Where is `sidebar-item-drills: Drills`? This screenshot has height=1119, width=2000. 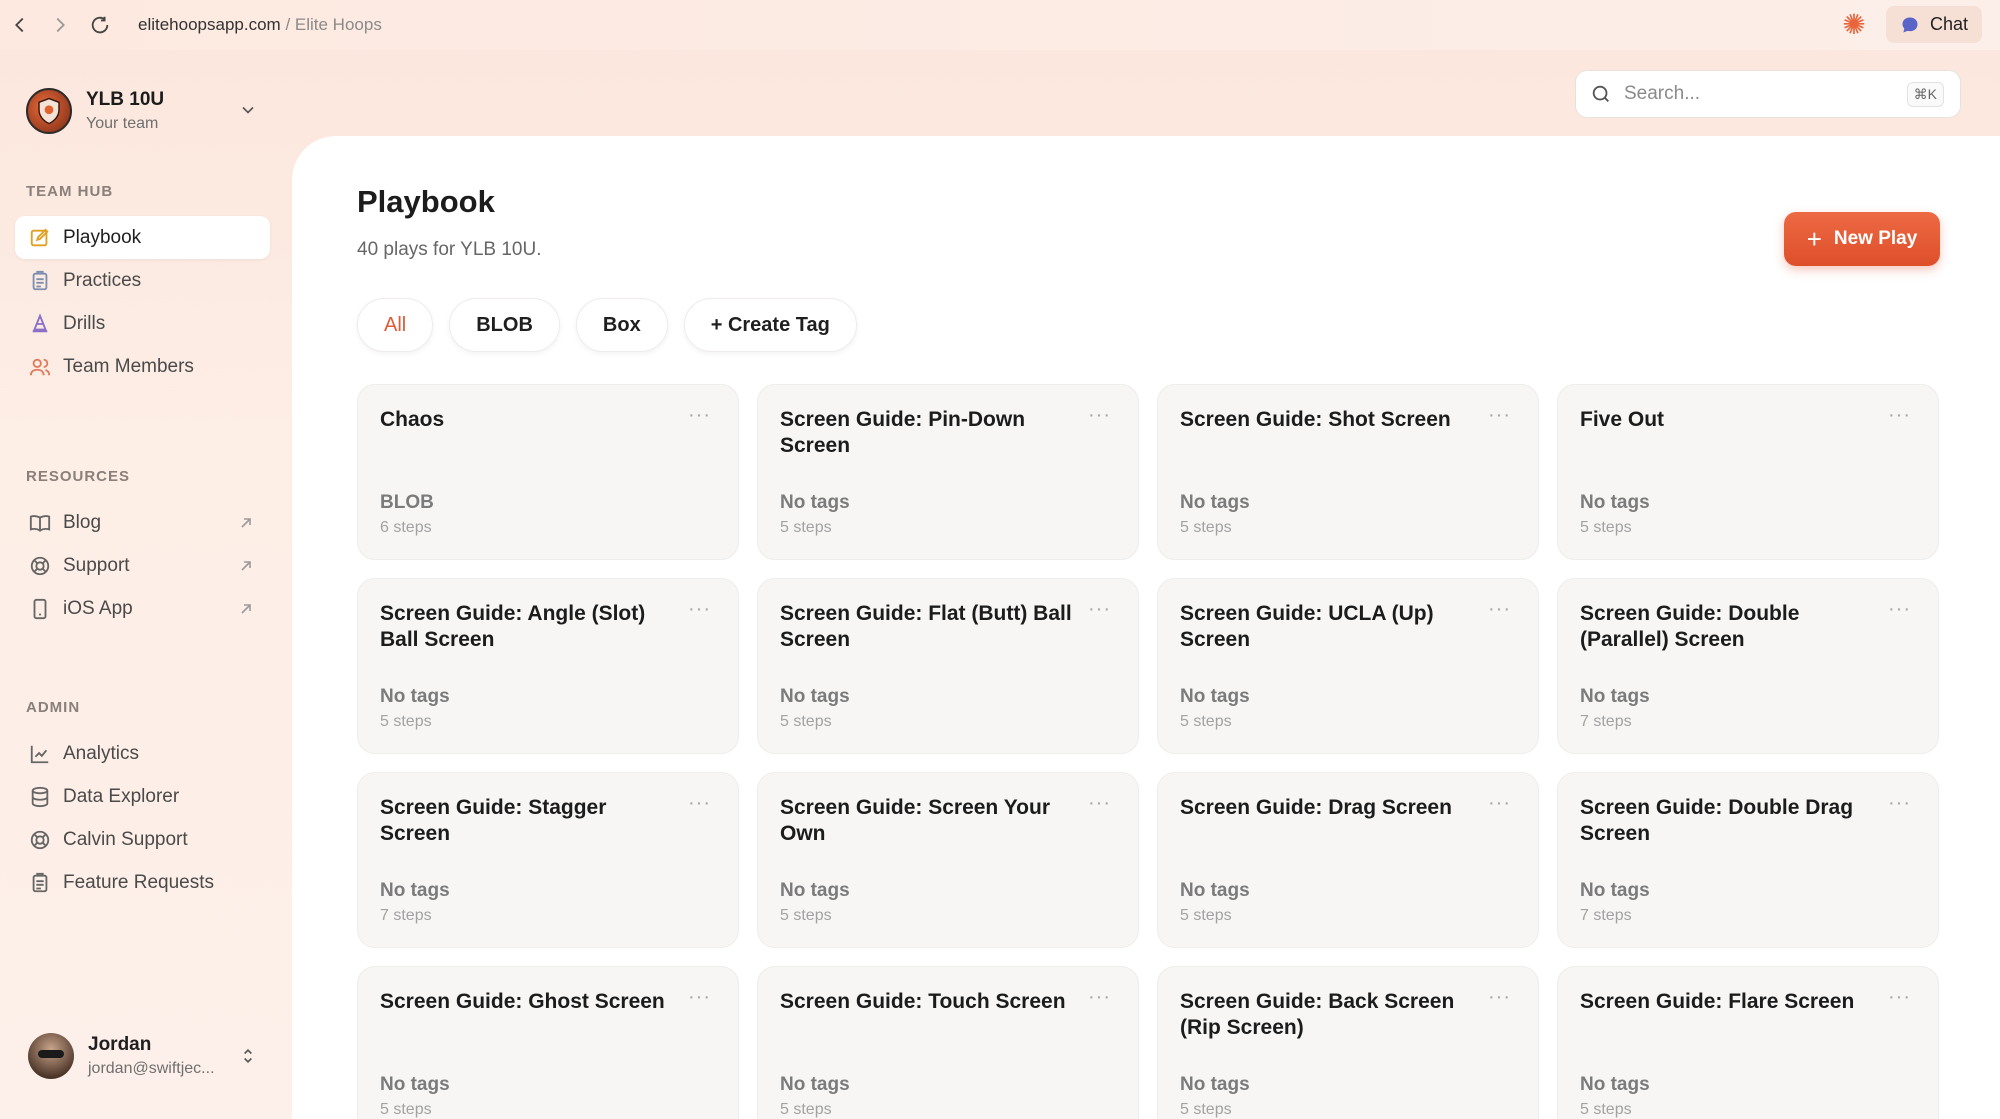 sidebar-item-drills: Drills is located at coordinates (142, 323).